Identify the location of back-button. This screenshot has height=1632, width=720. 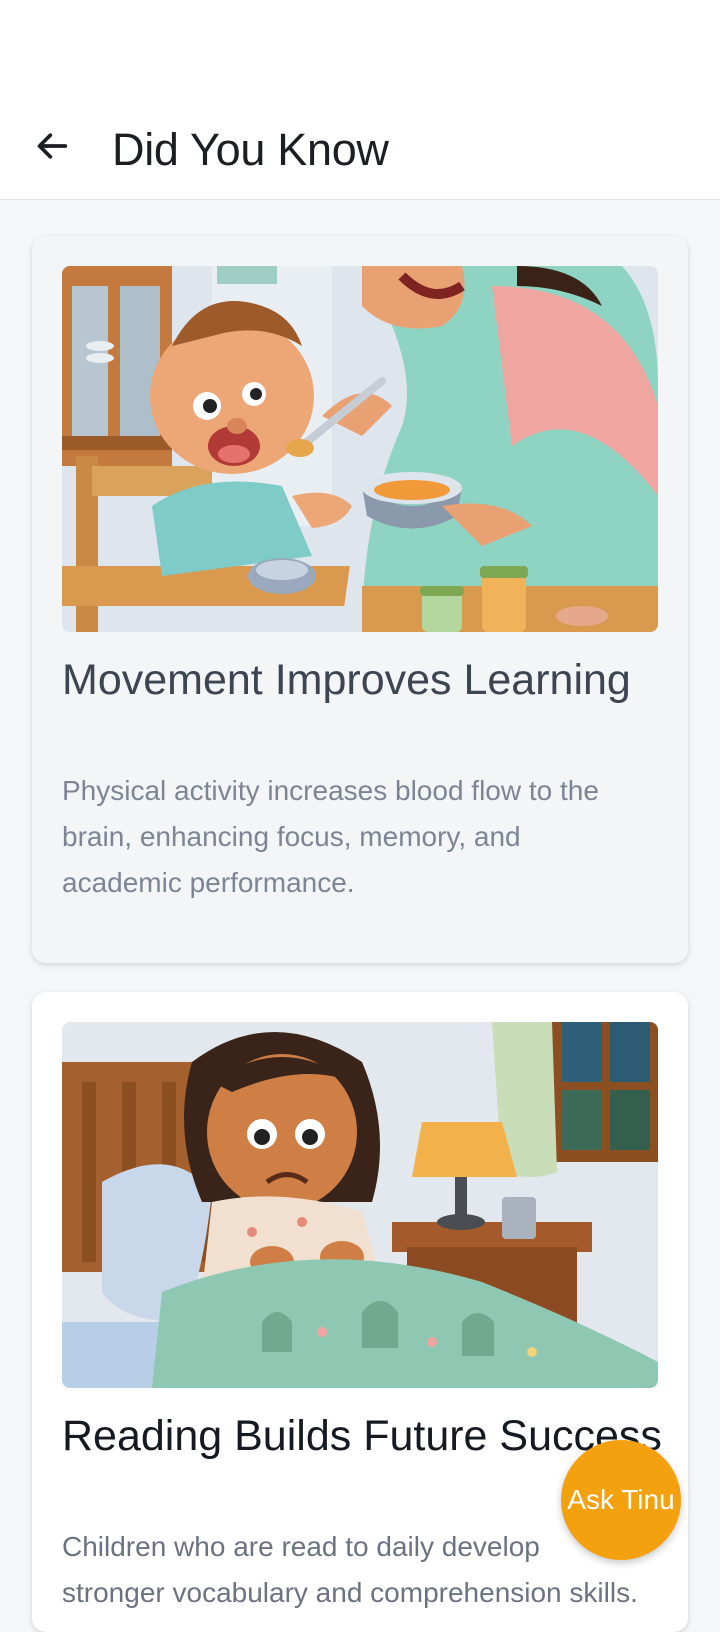
(52, 146).